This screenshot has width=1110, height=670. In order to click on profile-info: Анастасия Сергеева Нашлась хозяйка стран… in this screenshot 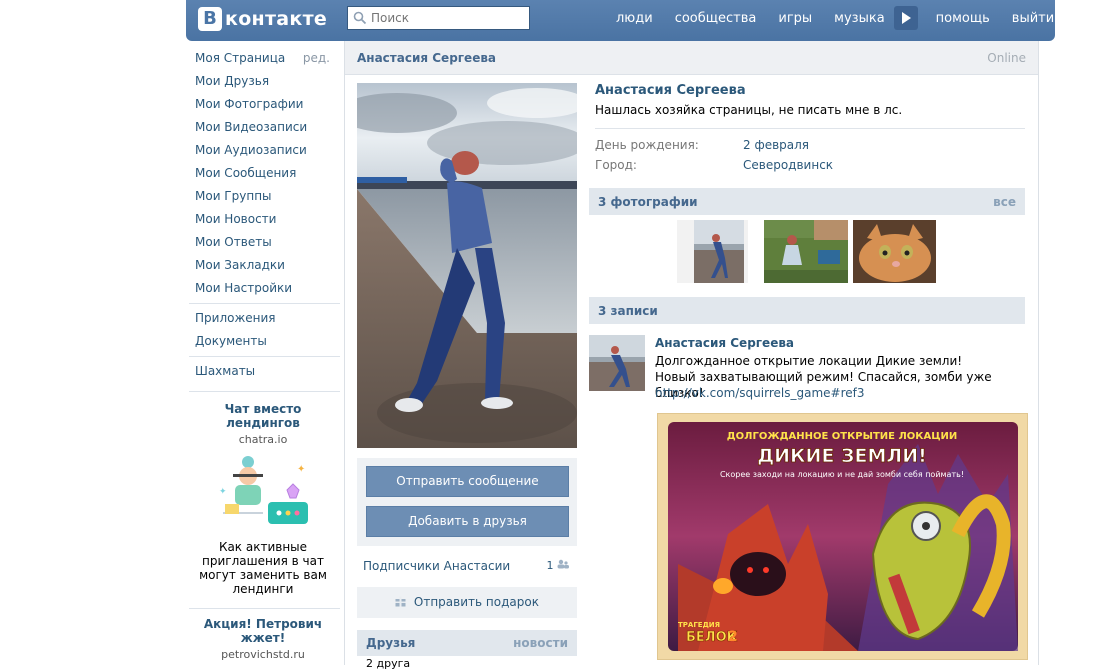, I will do `click(810, 130)`.